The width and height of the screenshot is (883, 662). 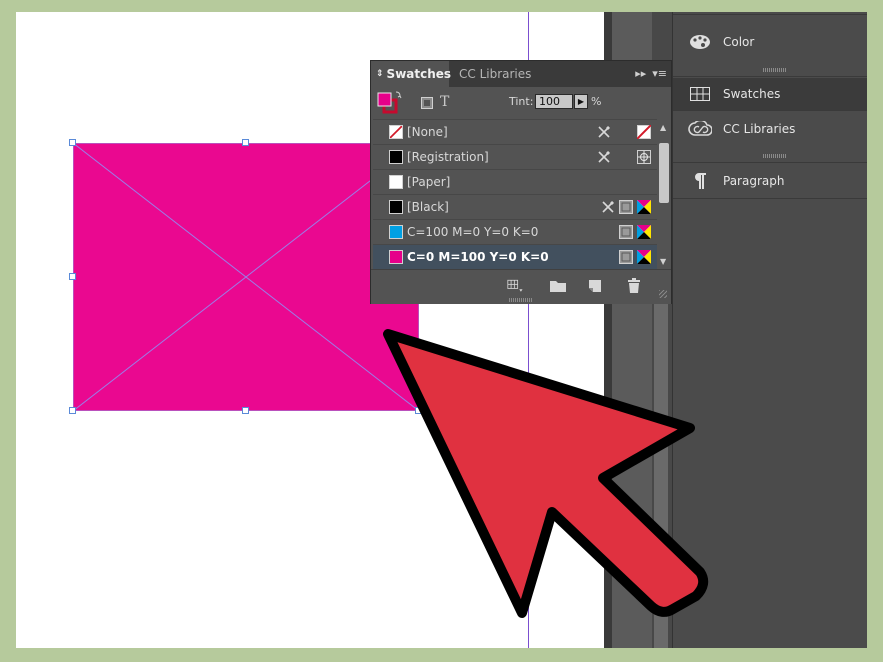 What do you see at coordinates (770, 42) in the screenshot?
I see `dock-item-color: Color` at bounding box center [770, 42].